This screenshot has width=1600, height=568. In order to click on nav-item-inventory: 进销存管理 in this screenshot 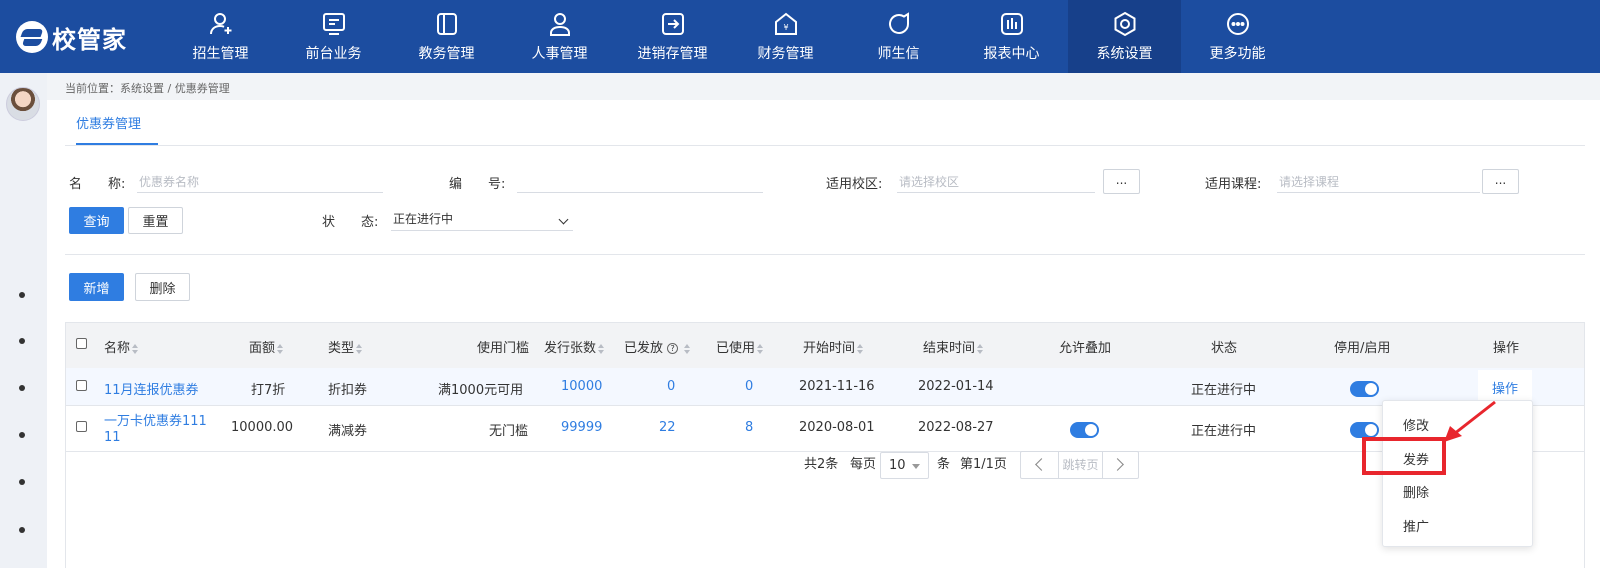, I will do `click(672, 36)`.